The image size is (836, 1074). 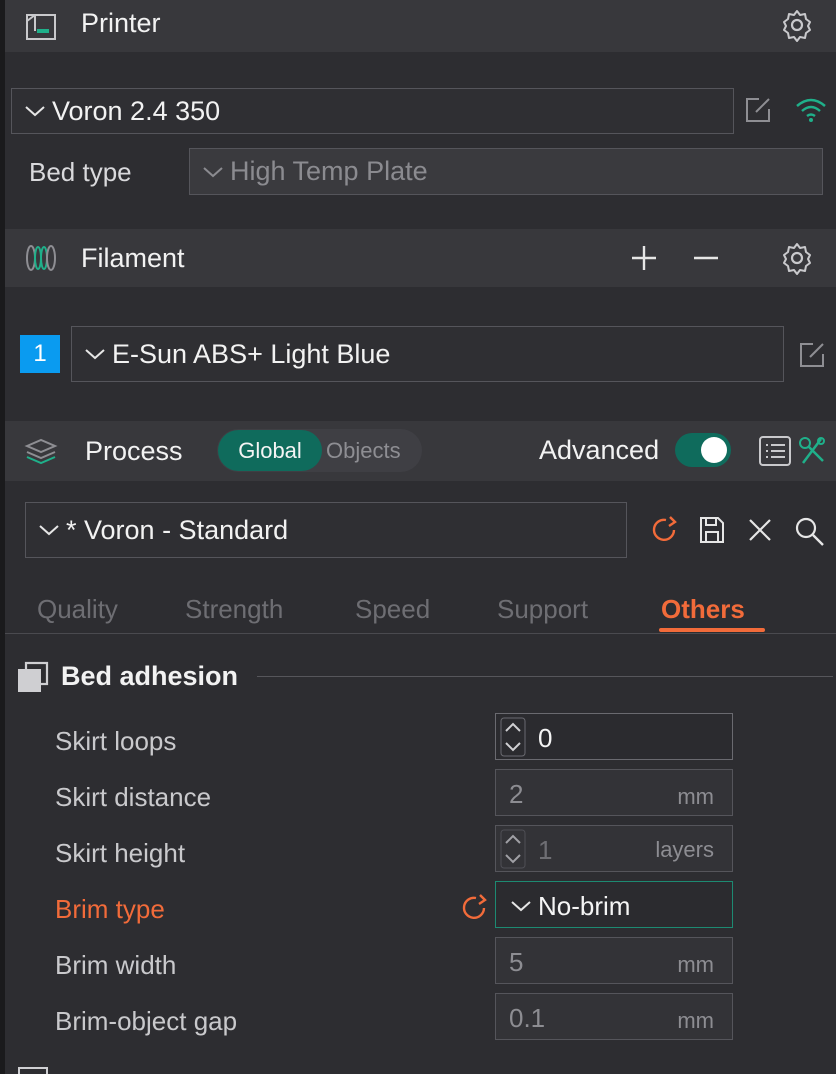 I want to click on skirt-loops-input: 0, so click(x=614, y=736).